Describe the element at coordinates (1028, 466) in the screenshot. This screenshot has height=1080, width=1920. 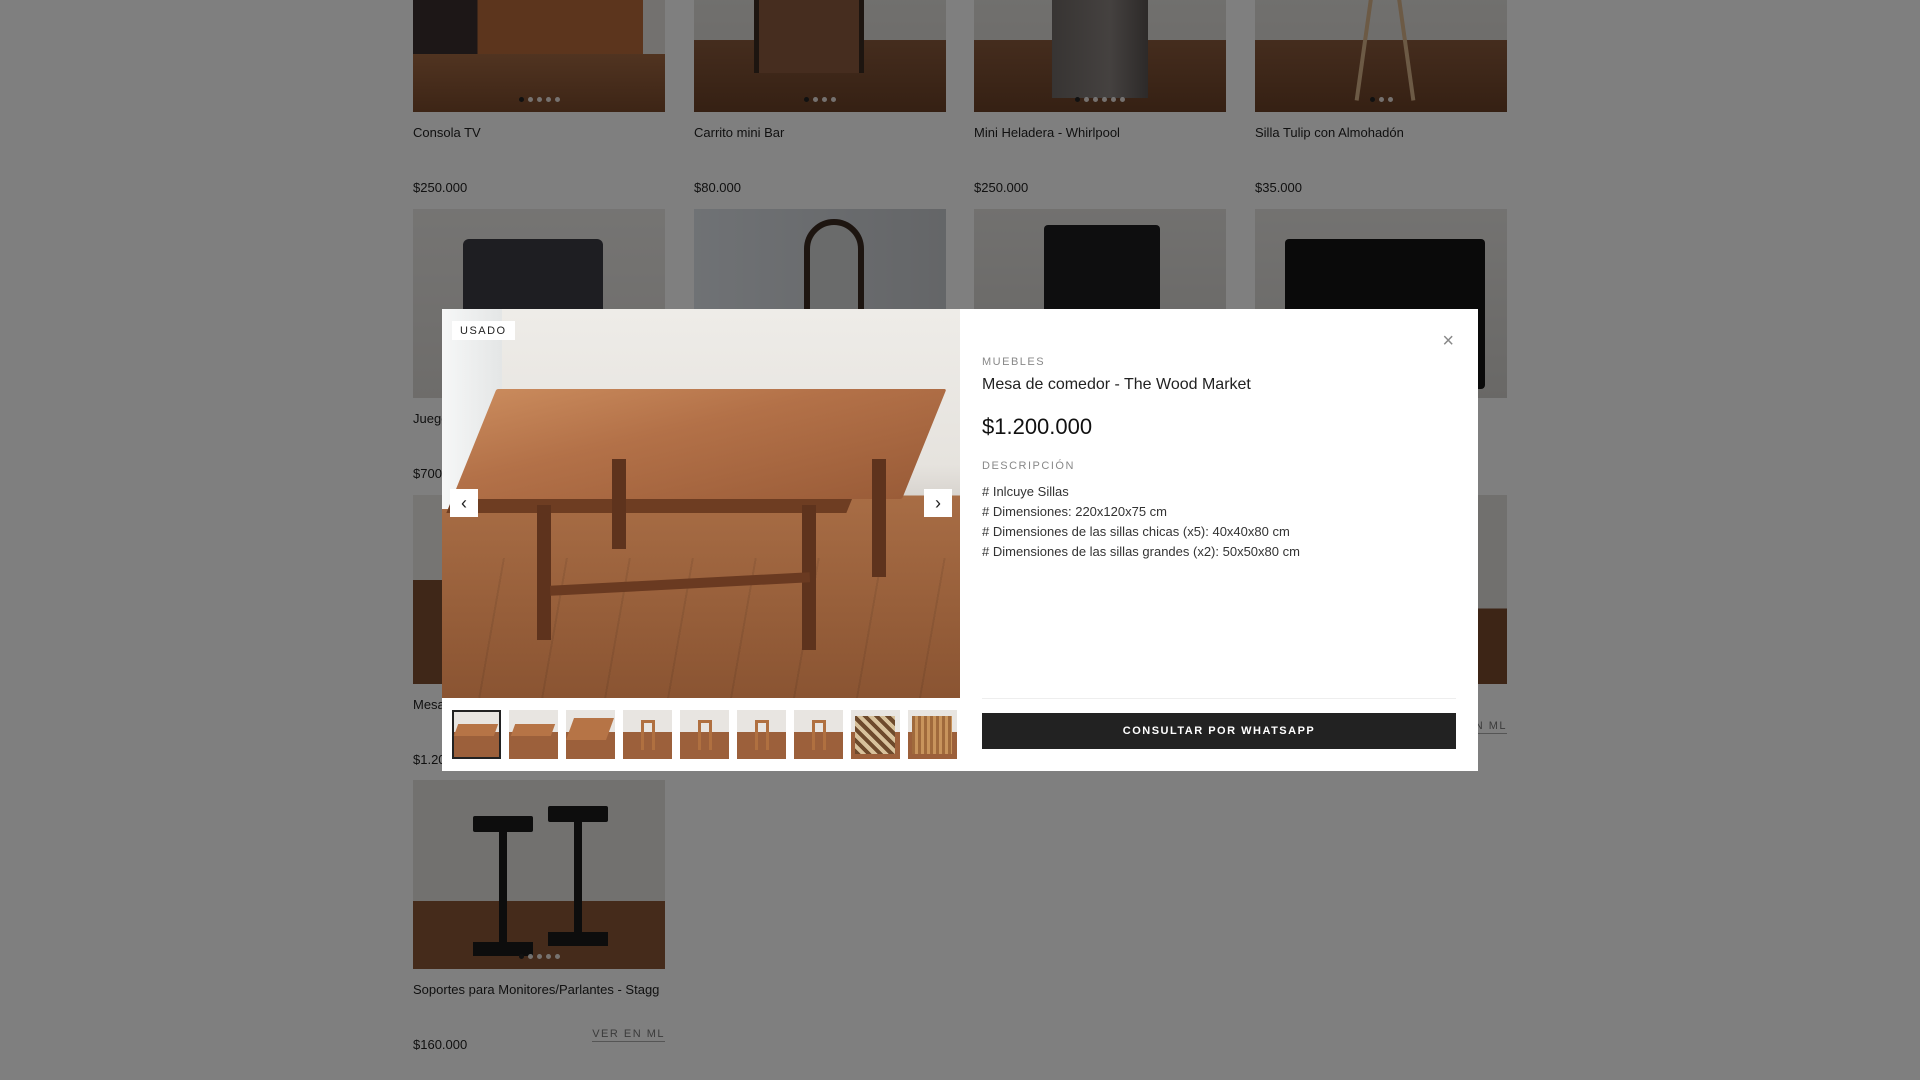
I see `description-label: DESCRIPCIÓN` at that location.